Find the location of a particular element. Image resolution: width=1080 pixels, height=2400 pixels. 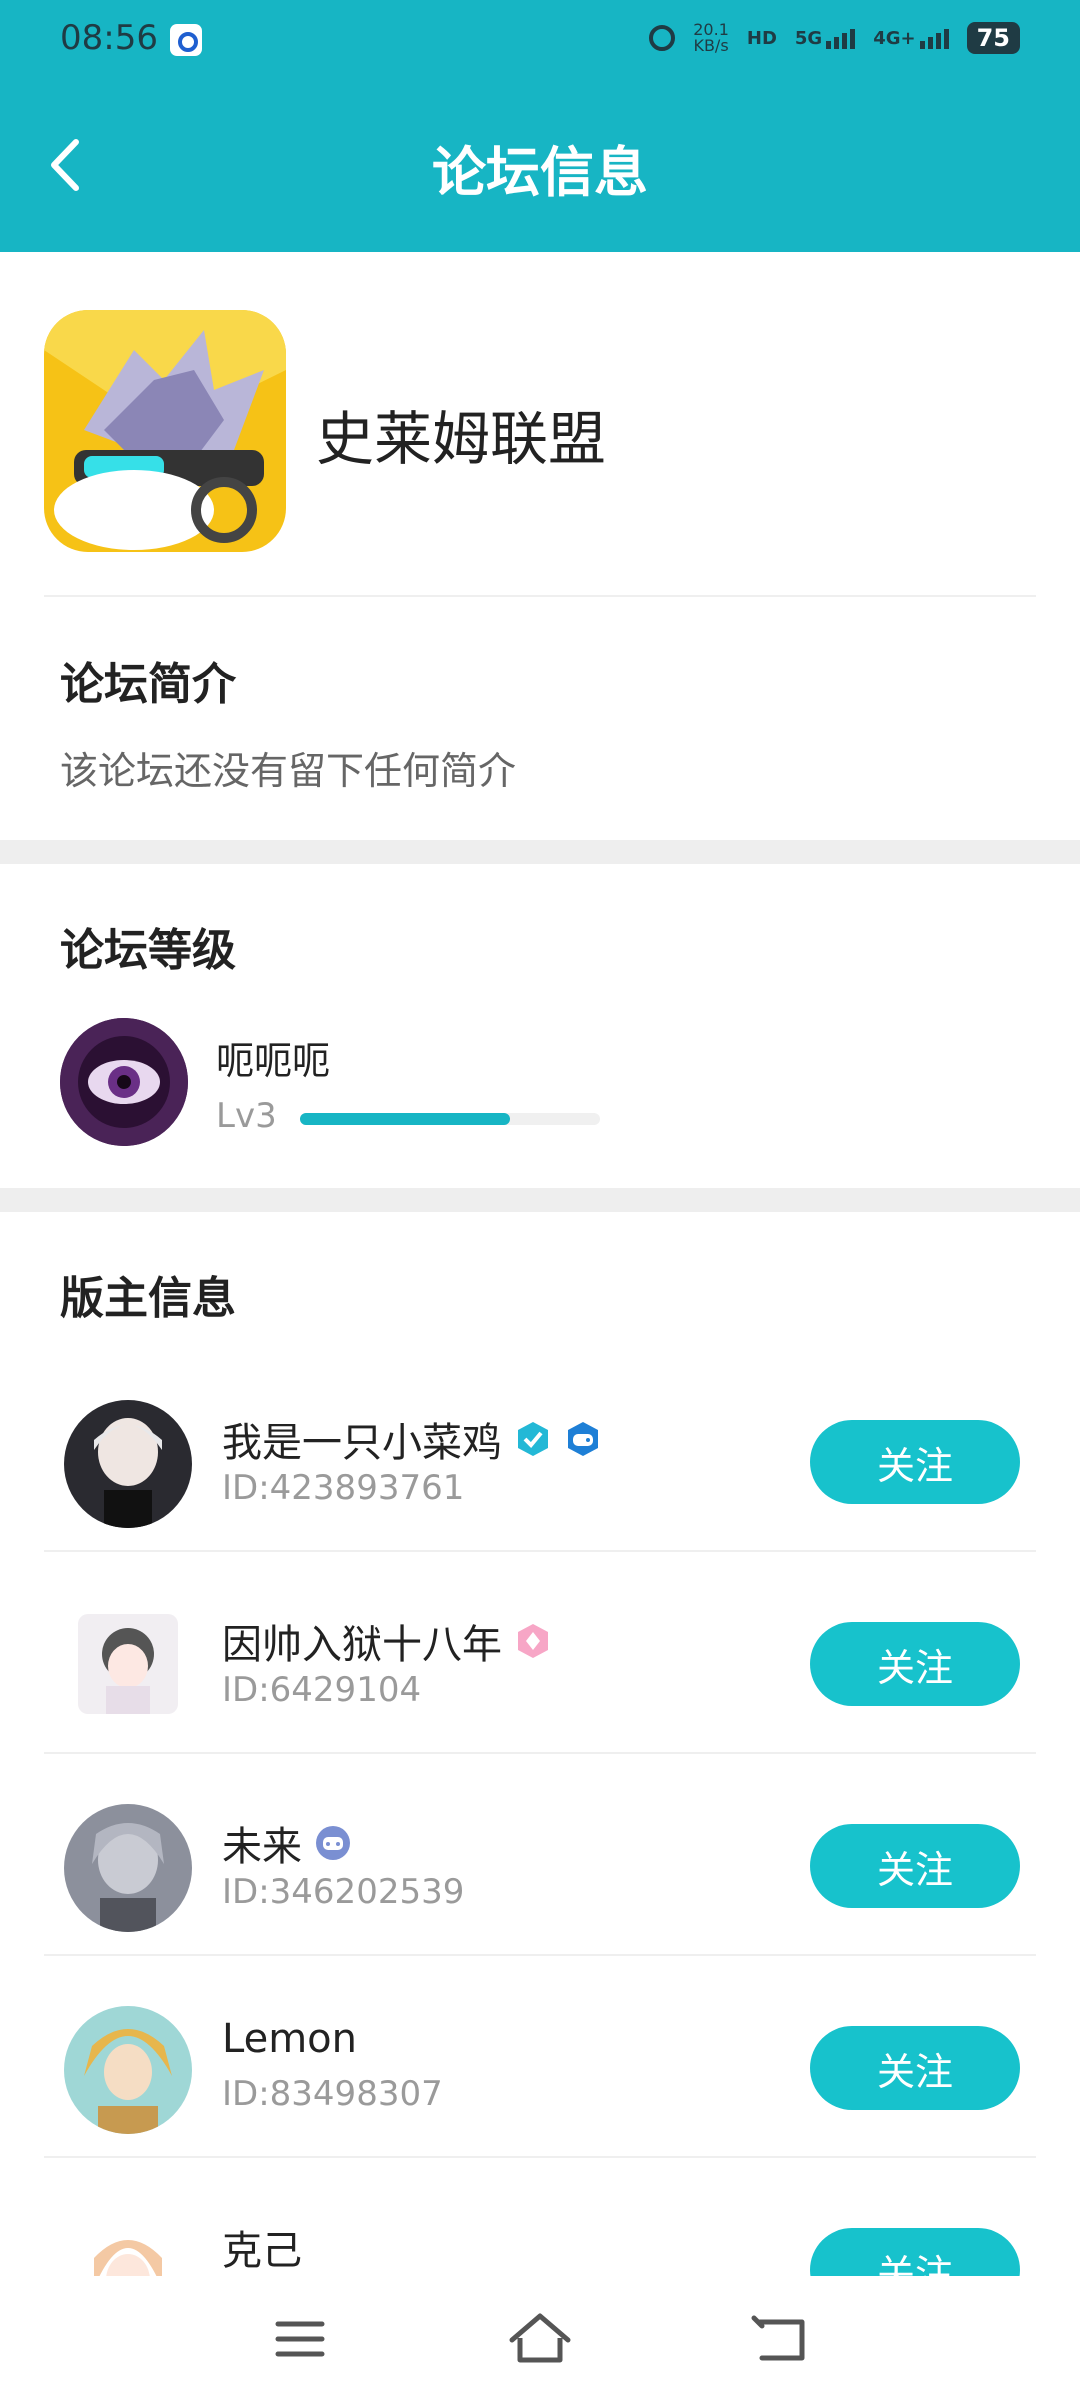

moderator-name: Lemon is located at coordinates (289, 2039).